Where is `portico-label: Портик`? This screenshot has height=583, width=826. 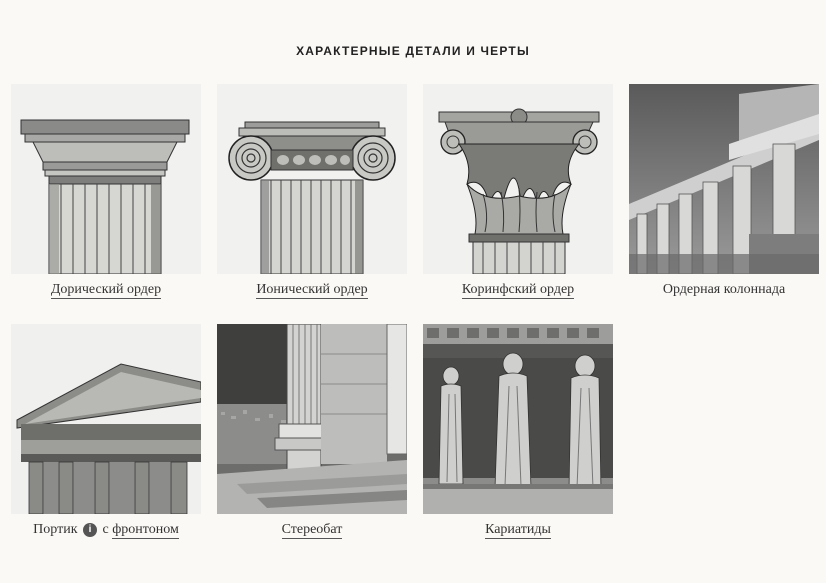 portico-label: Портик is located at coordinates (55, 529).